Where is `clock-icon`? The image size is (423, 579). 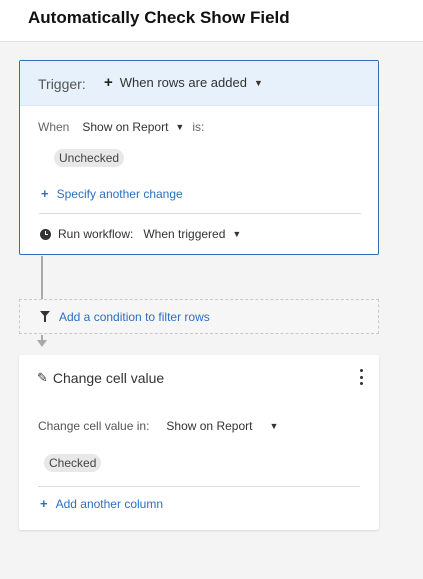
clock-icon is located at coordinates (45, 234).